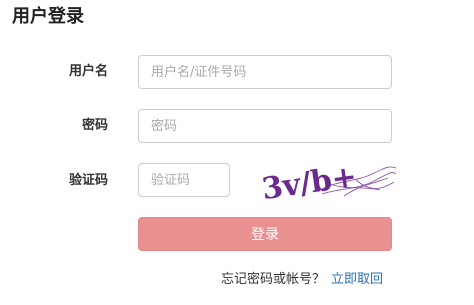 The height and width of the screenshot is (305, 474). Describe the element at coordinates (265, 234) in the screenshot. I see `login-button: 登录` at that location.